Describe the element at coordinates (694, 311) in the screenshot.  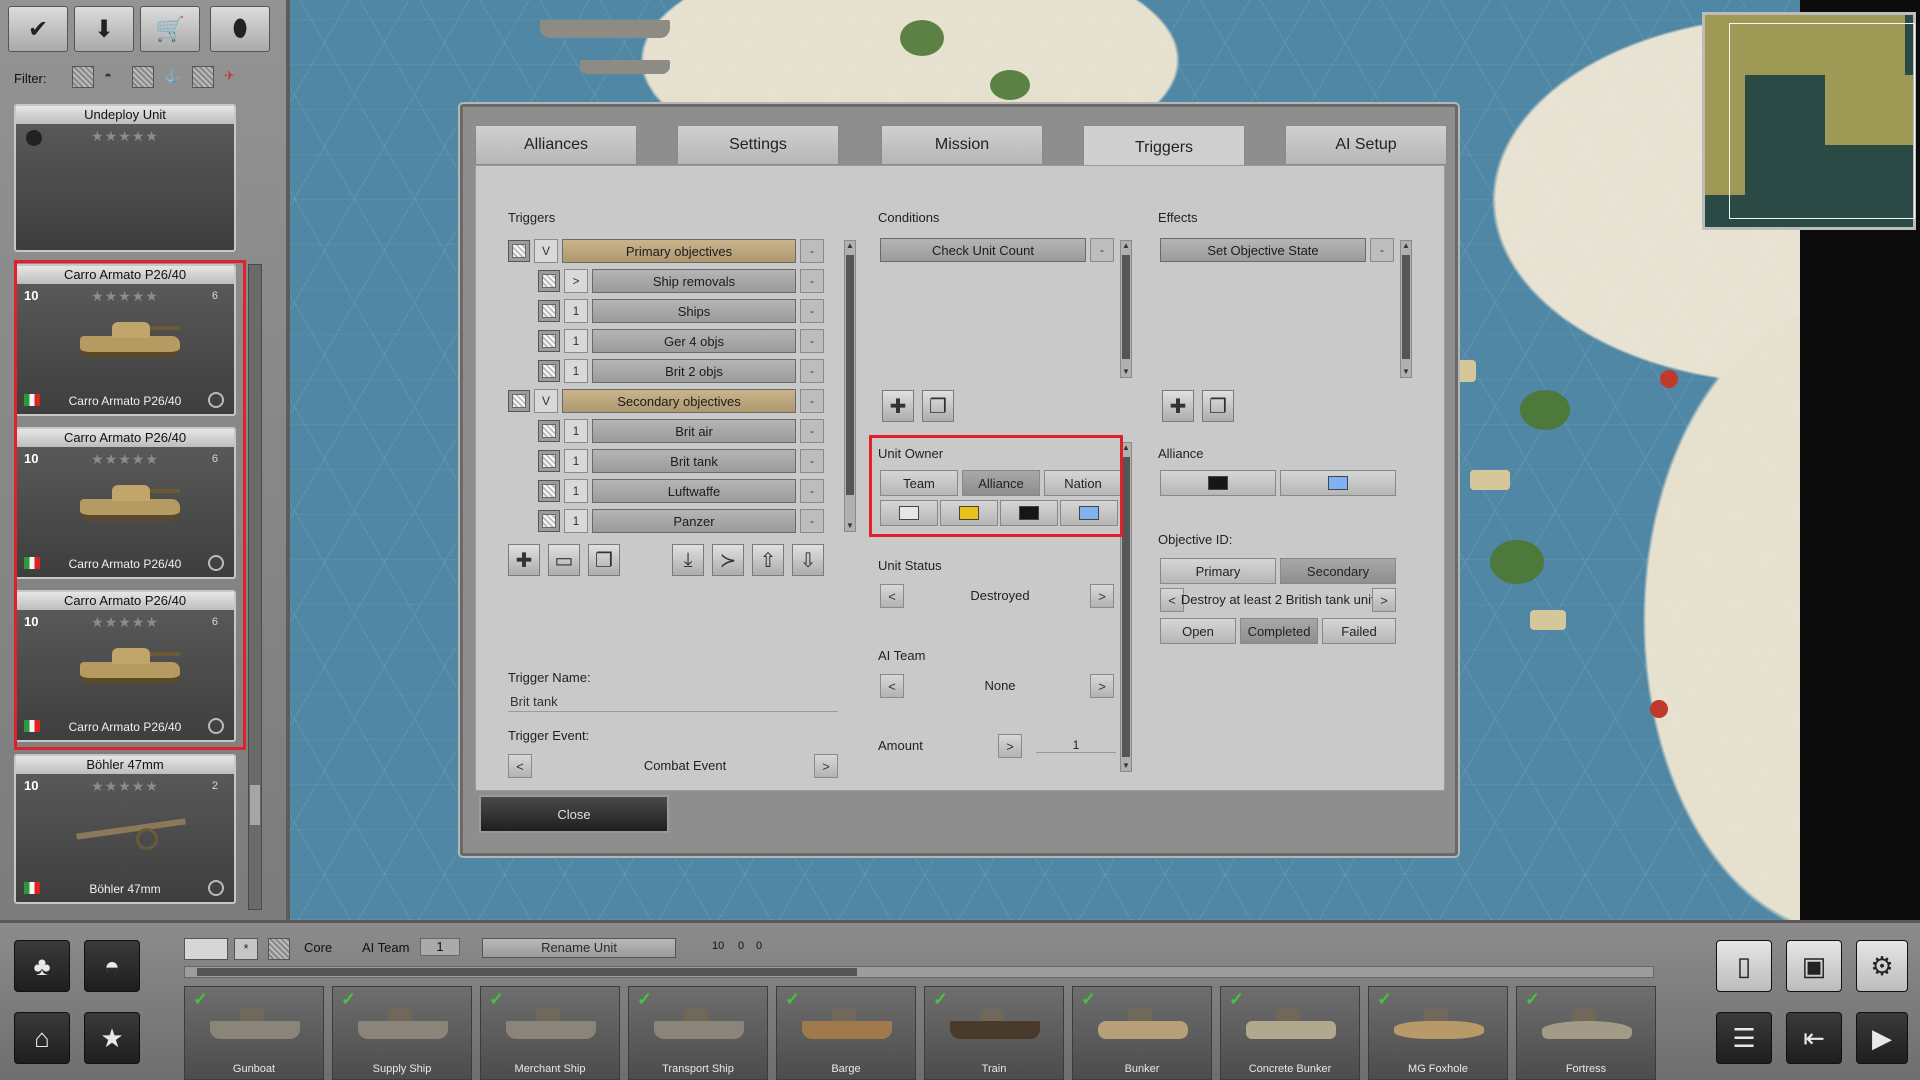
I see `trigger-button: Ships` at that location.